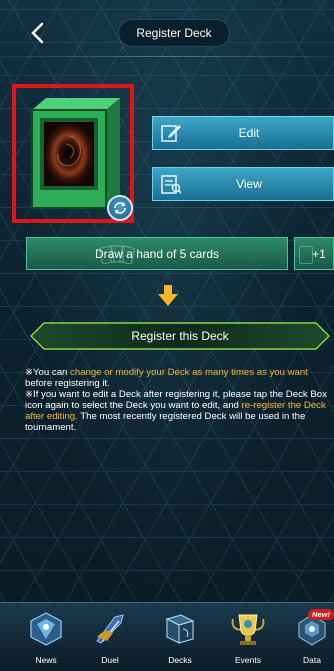  Describe the element at coordinates (180, 629) in the screenshot. I see `decks-icon` at that location.